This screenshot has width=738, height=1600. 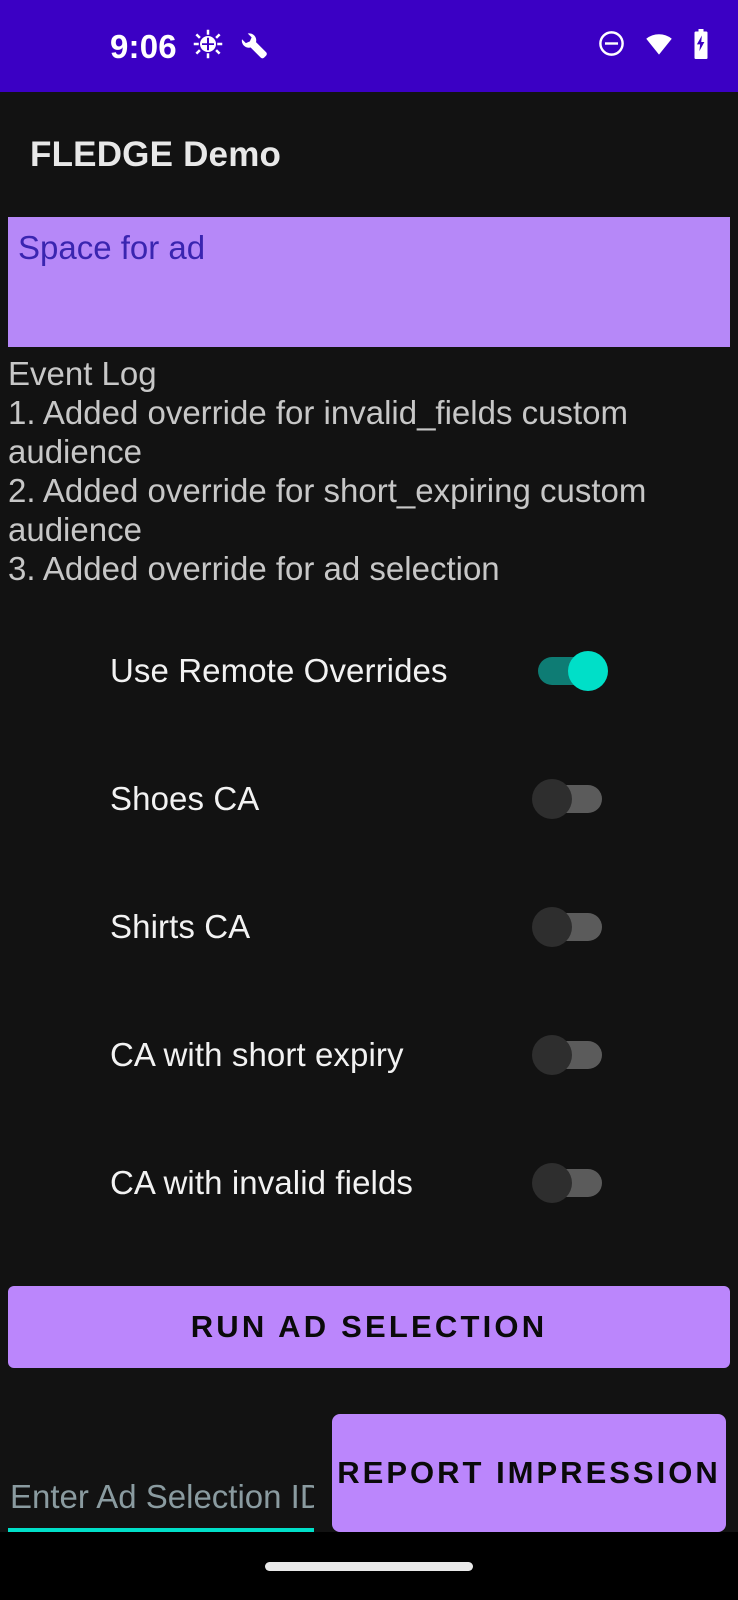 What do you see at coordinates (279, 670) in the screenshot?
I see `toggle-label: Use Remote Overrides` at bounding box center [279, 670].